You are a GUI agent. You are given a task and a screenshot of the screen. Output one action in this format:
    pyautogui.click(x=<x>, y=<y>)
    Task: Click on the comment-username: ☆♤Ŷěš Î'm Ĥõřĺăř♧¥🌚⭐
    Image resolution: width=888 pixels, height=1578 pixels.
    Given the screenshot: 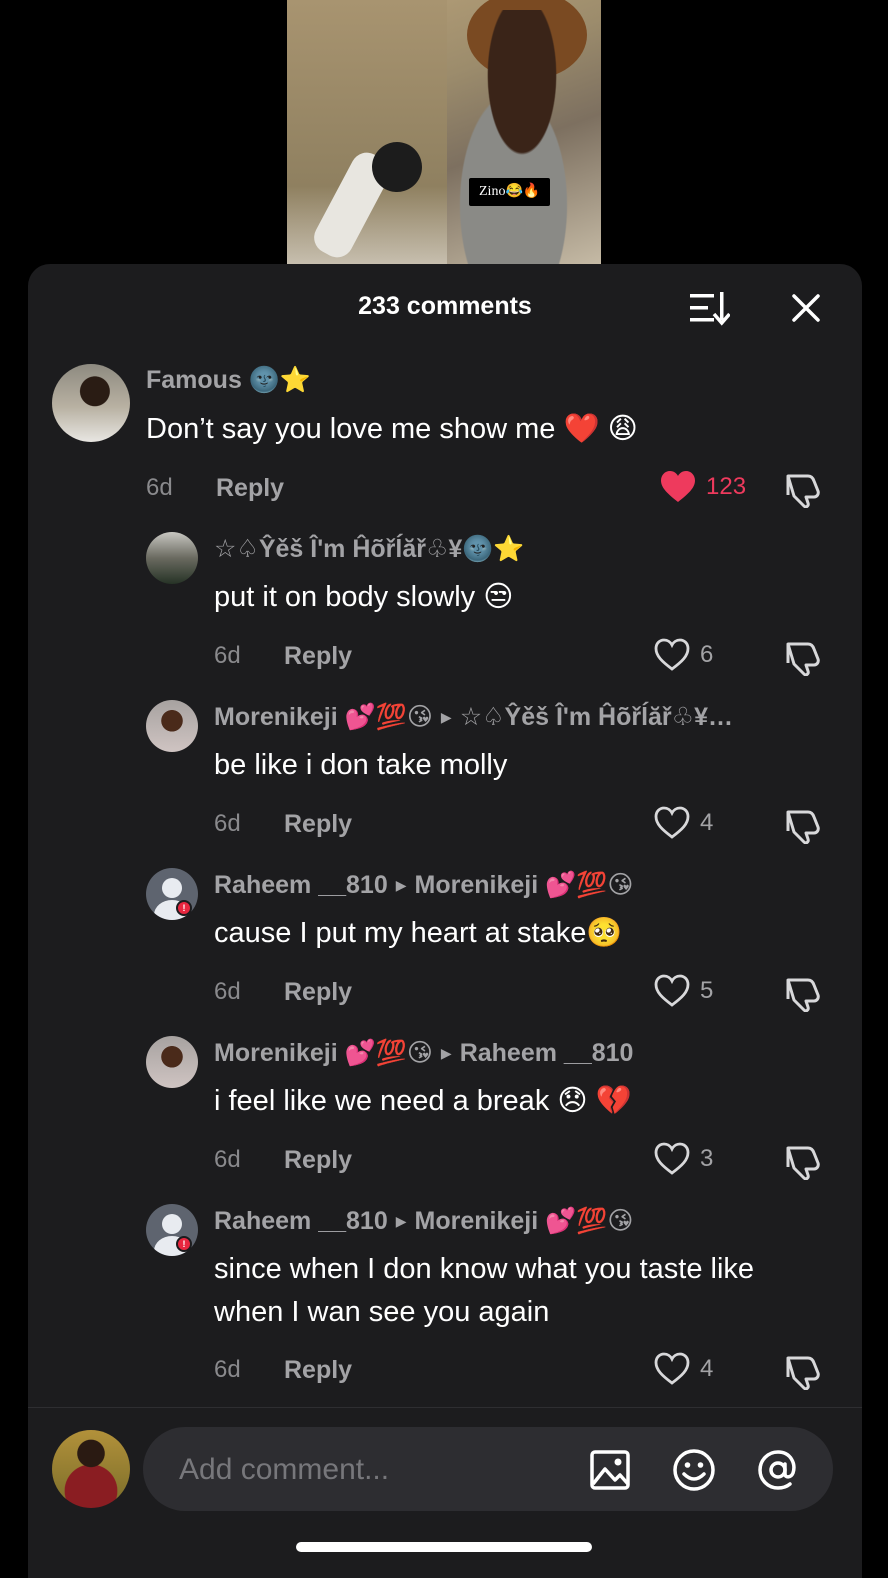 What is the action you would take?
    pyautogui.click(x=369, y=549)
    